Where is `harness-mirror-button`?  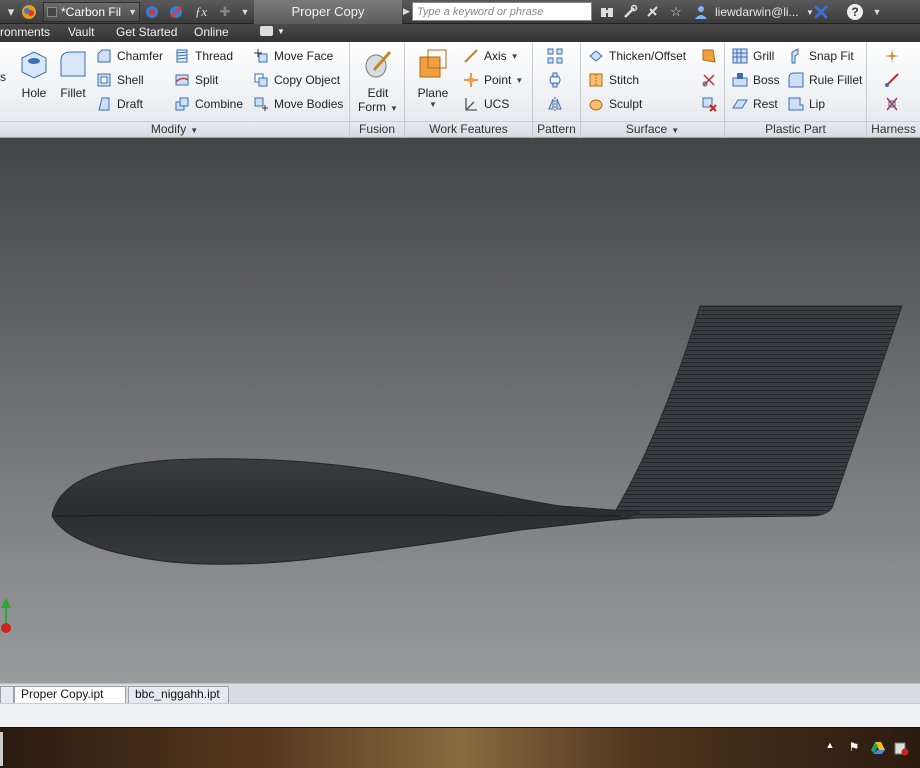 harness-mirror-button is located at coordinates (894, 104).